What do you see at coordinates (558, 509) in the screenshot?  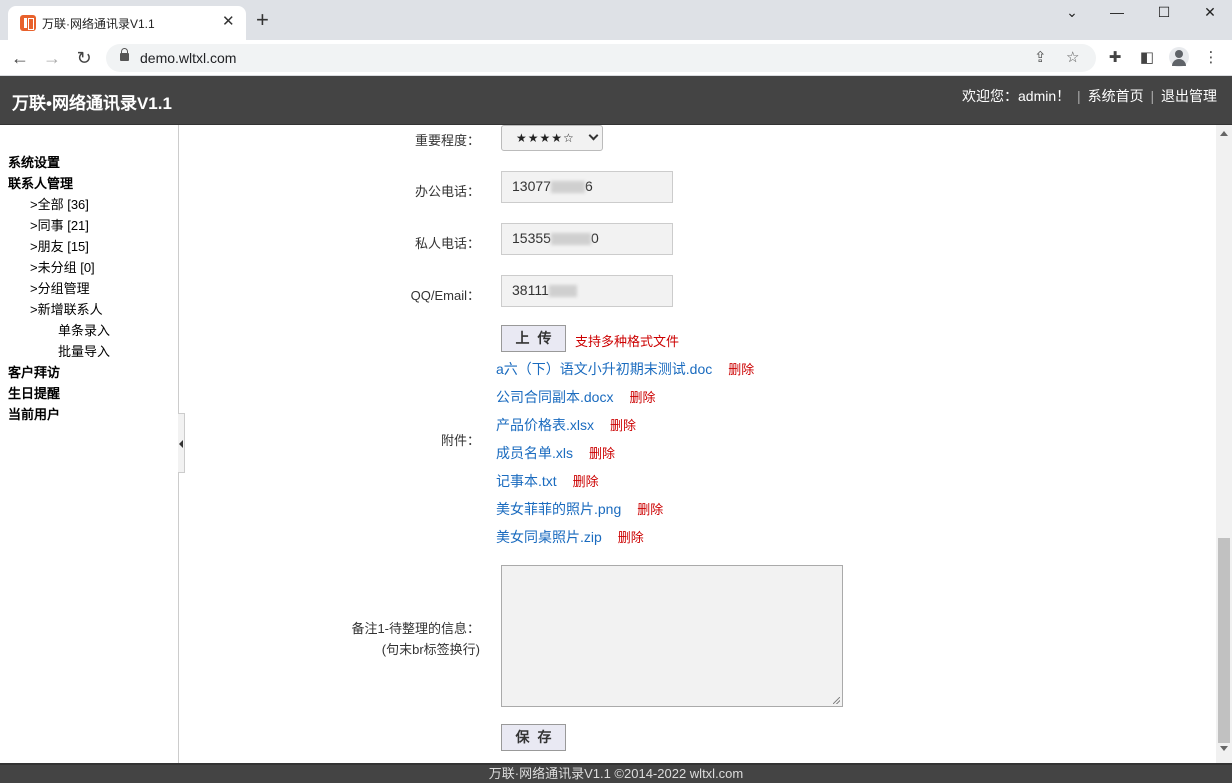 I see `attachment-link: 美女菲菲的照片.png` at bounding box center [558, 509].